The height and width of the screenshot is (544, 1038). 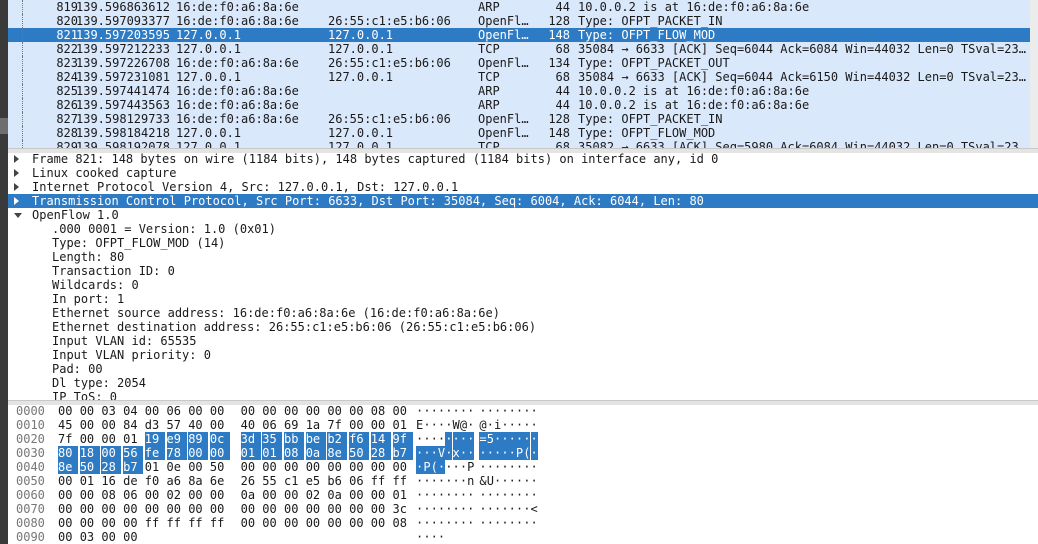 What do you see at coordinates (155, 425) in the screenshot?
I see `hex-byte: d3` at bounding box center [155, 425].